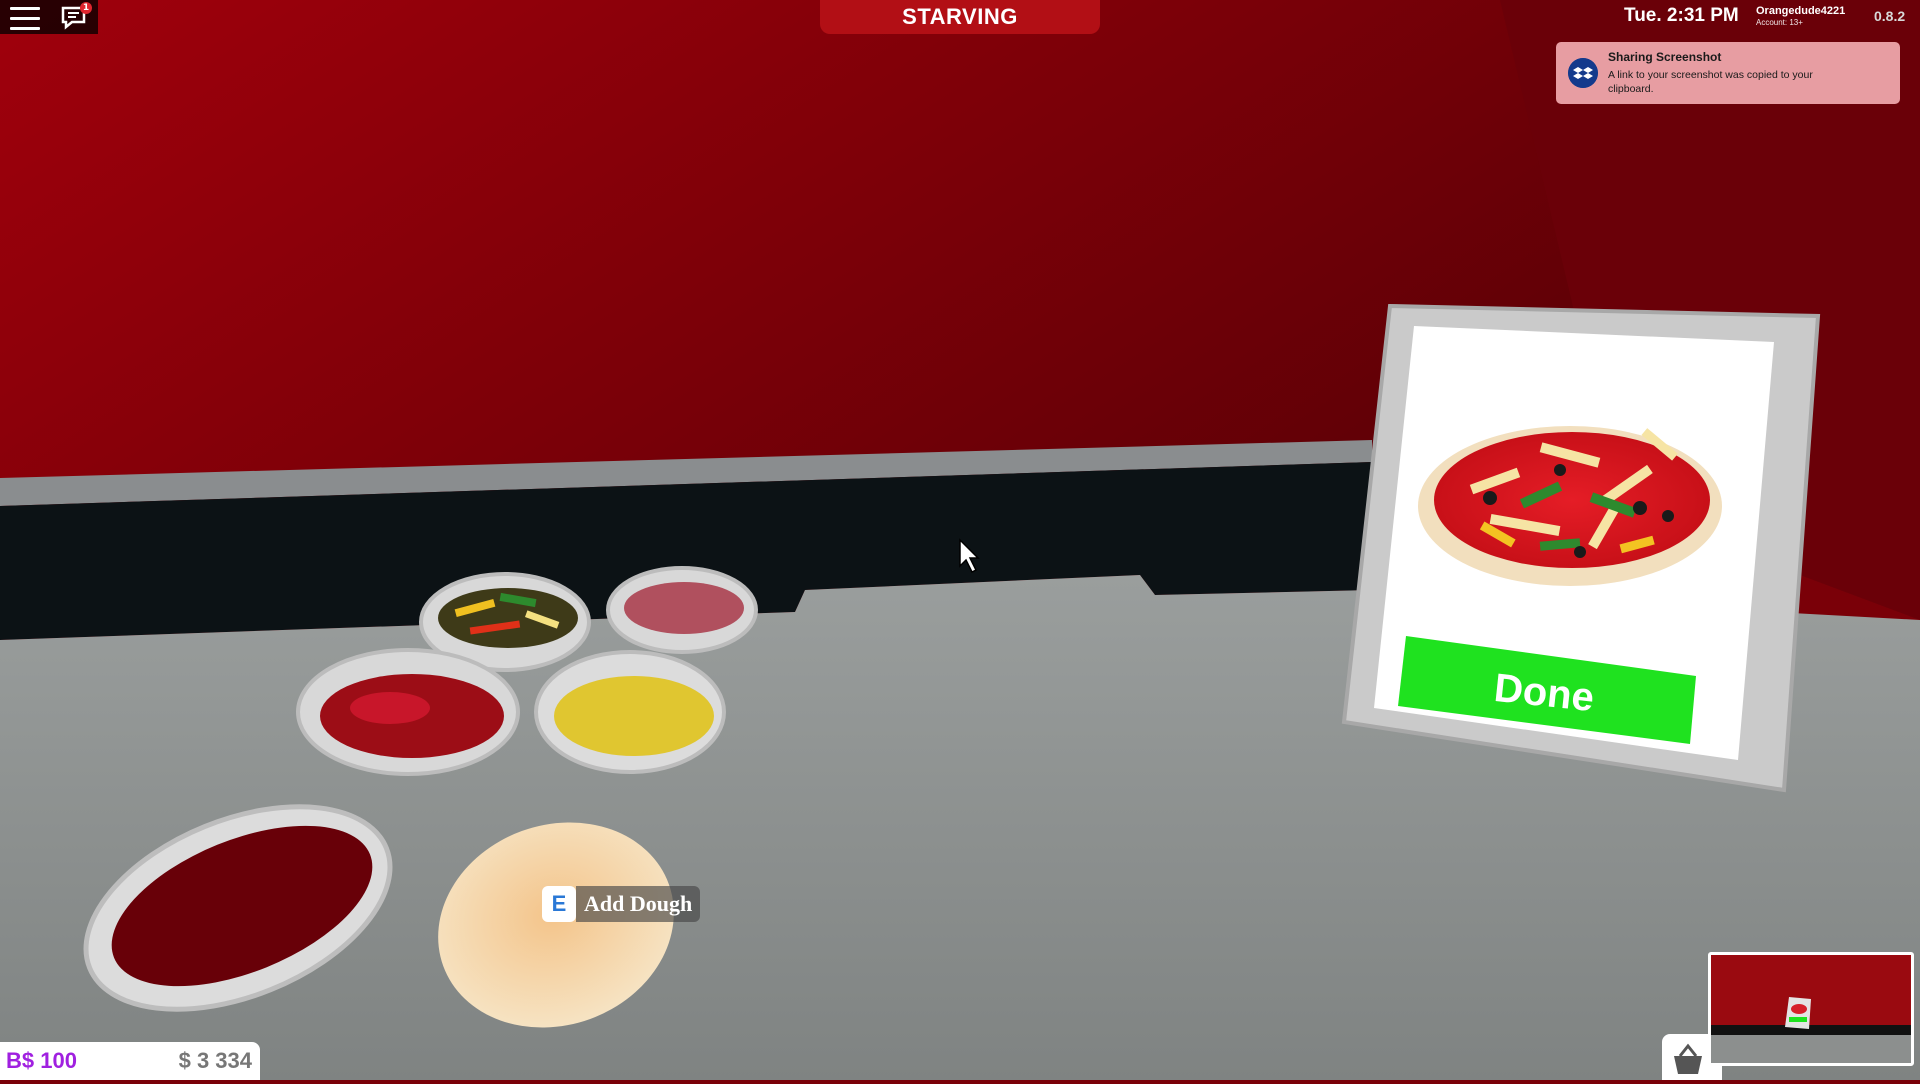 Image resolution: width=1920 pixels, height=1084 pixels. Describe the element at coordinates (1890, 16) in the screenshot. I see `game-version: 0.8.2` at that location.